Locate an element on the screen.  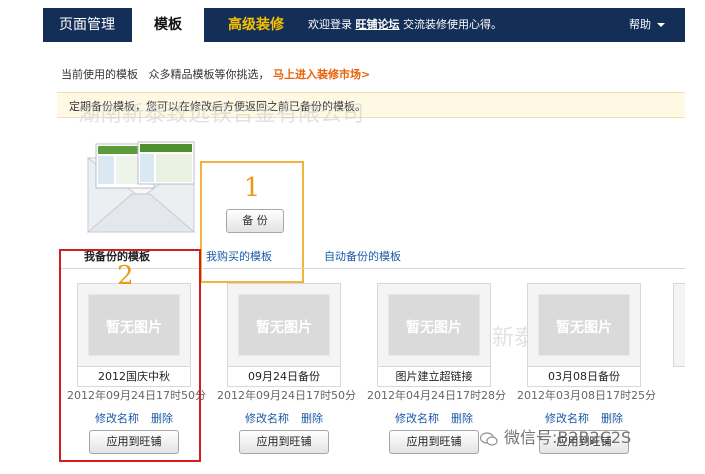
wechat-id-text: 微信号:B2B2C2S is located at coordinates (568, 437).